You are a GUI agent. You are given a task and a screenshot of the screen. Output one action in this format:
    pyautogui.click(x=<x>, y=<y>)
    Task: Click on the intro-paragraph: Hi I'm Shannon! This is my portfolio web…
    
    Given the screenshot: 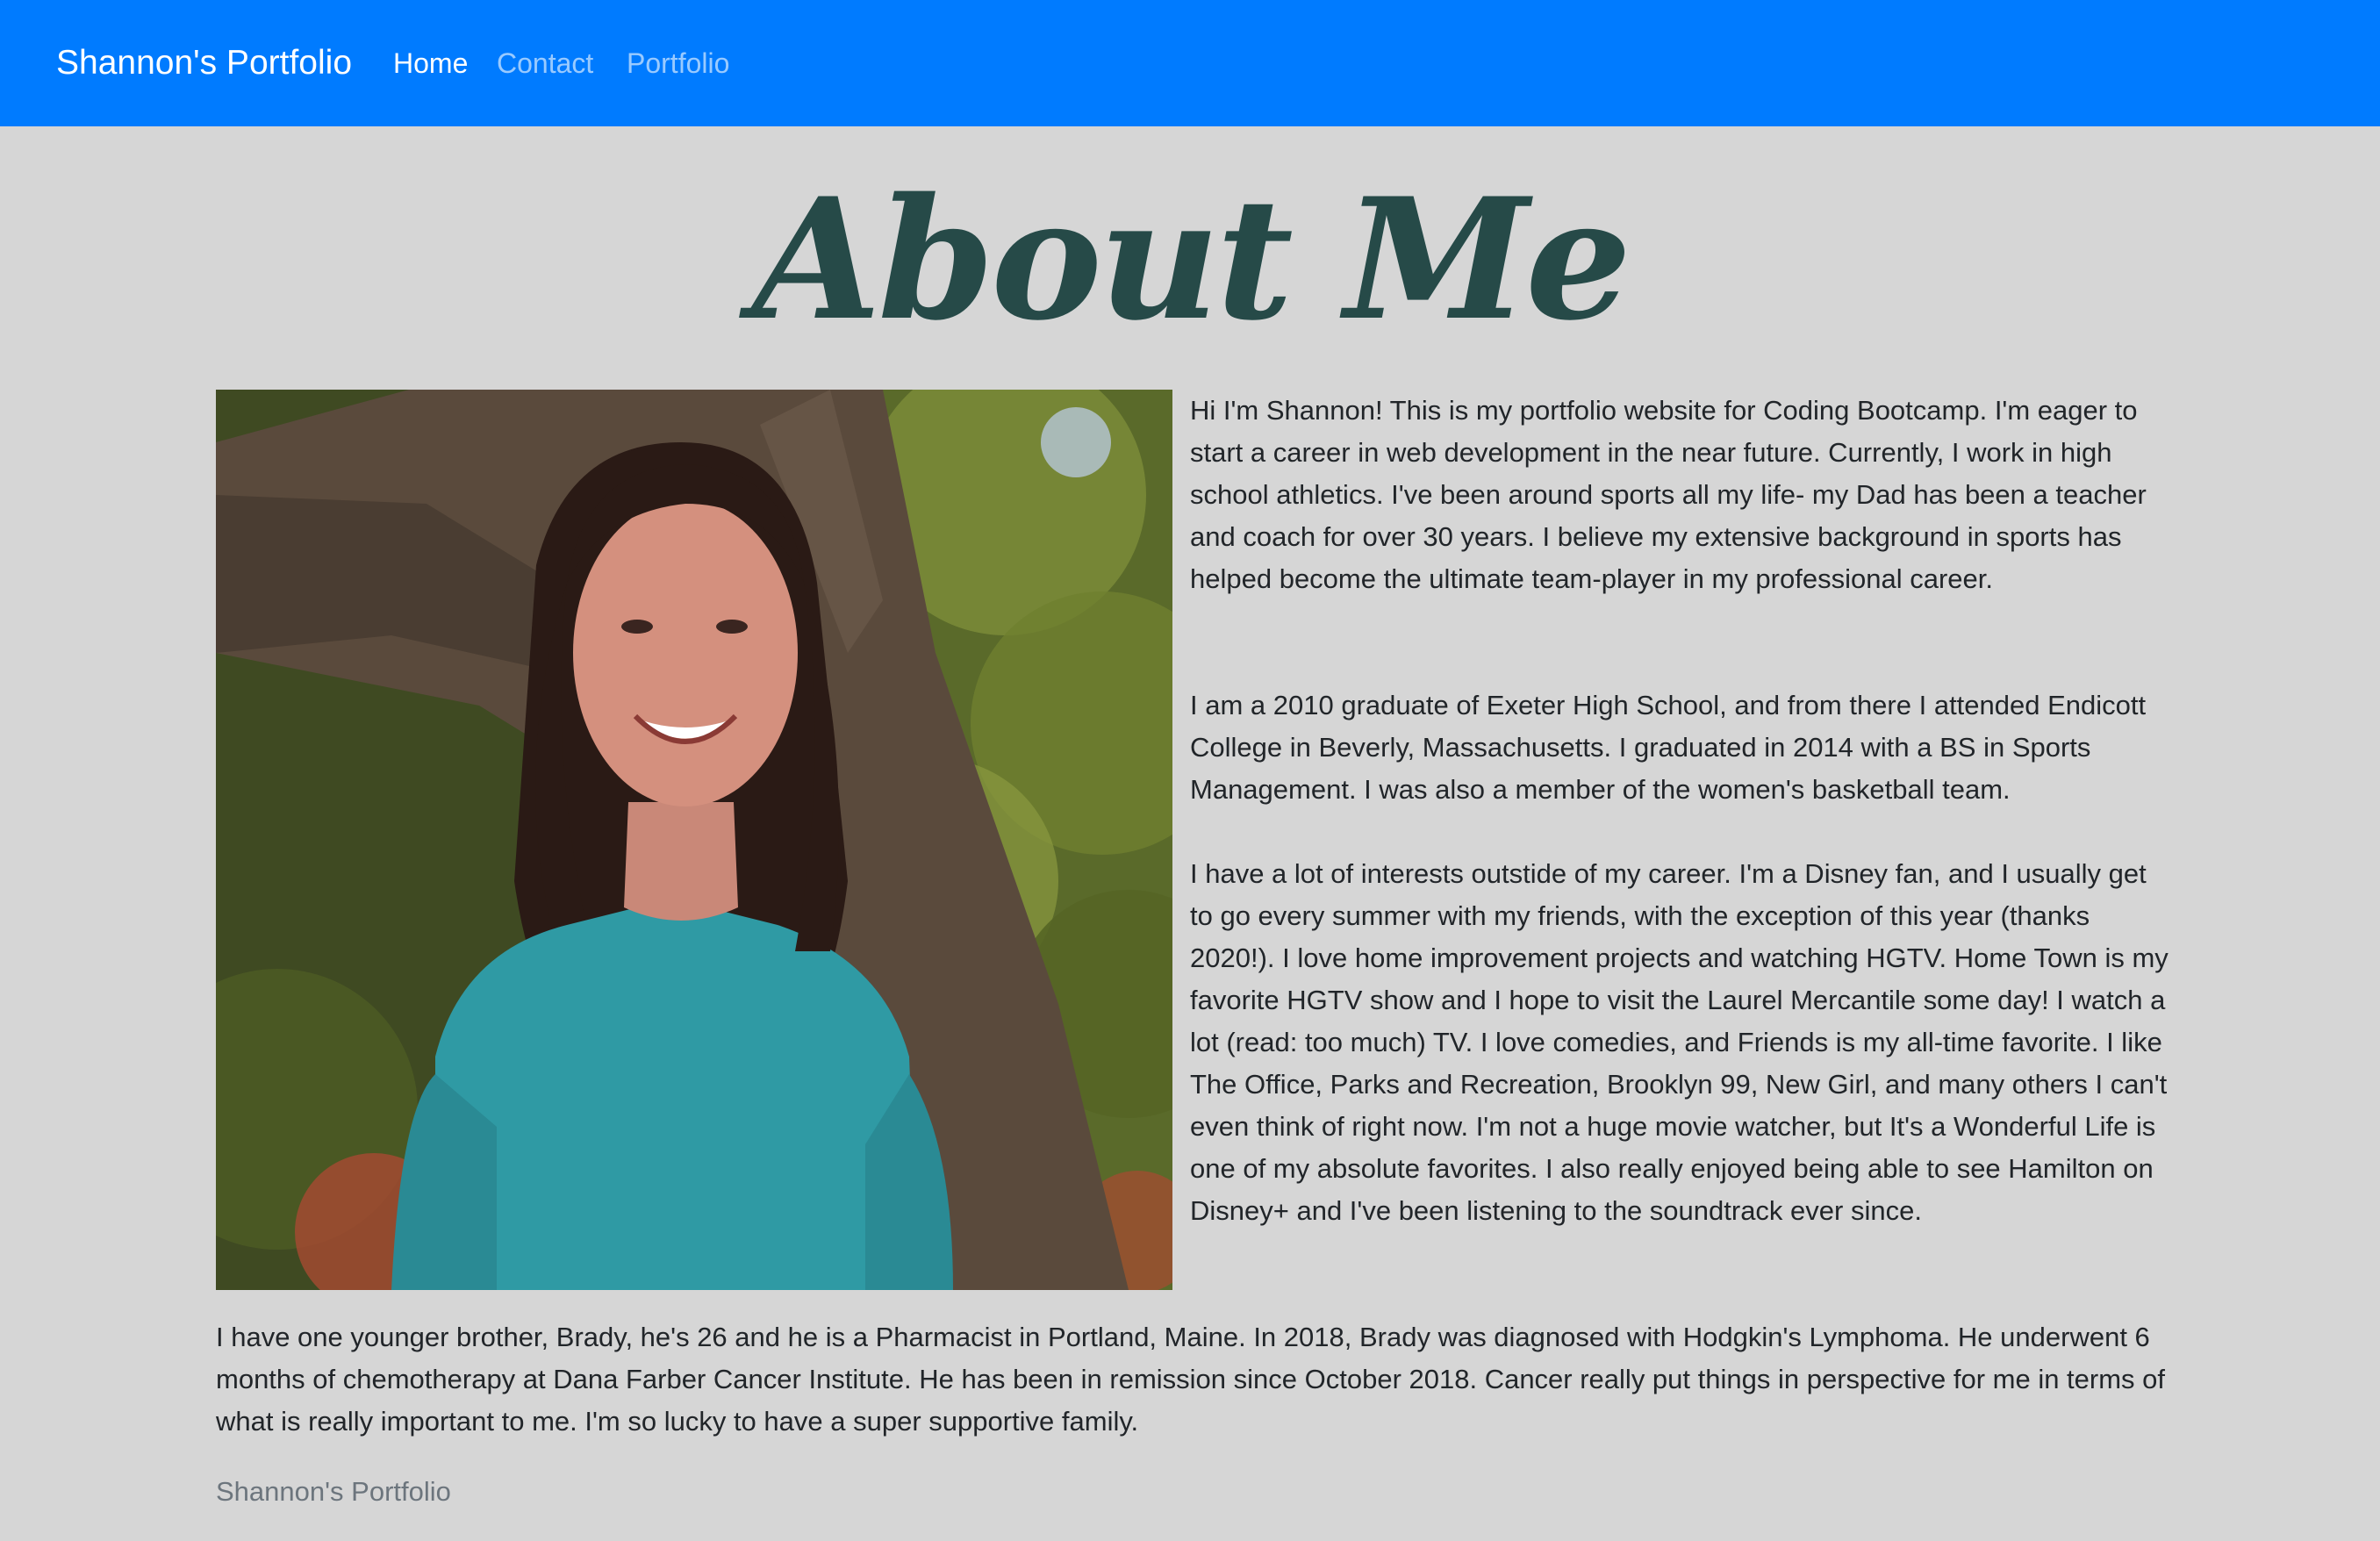 What is the action you would take?
    pyautogui.click(x=1668, y=494)
    